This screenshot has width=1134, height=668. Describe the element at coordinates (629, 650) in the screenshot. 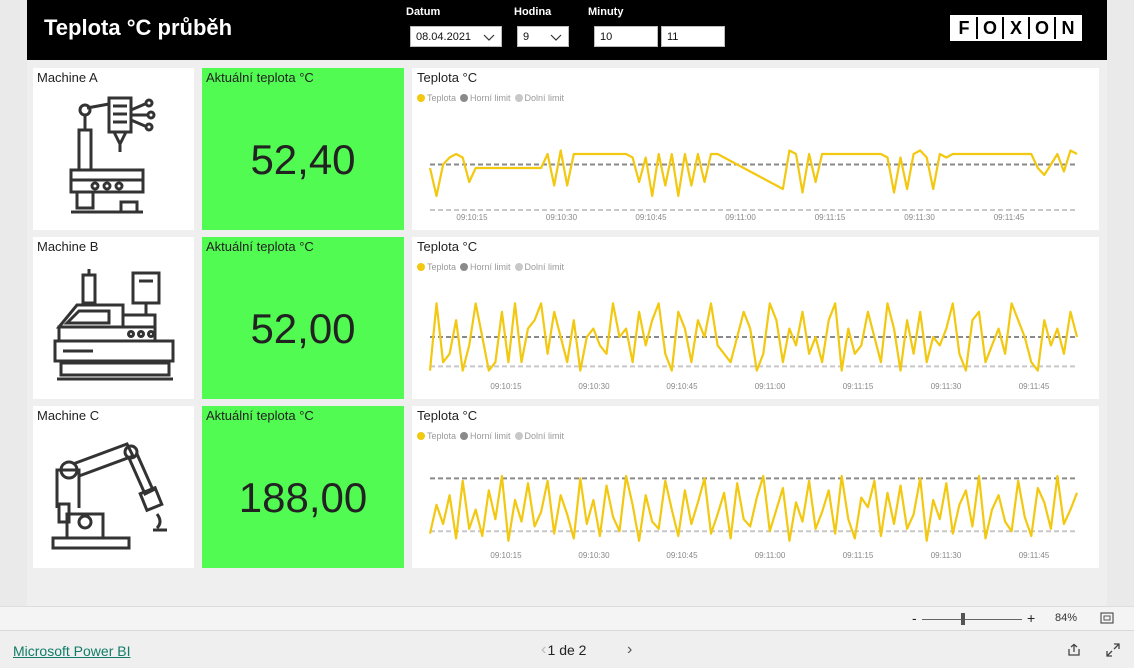

I see `next-page-icon: ›` at that location.